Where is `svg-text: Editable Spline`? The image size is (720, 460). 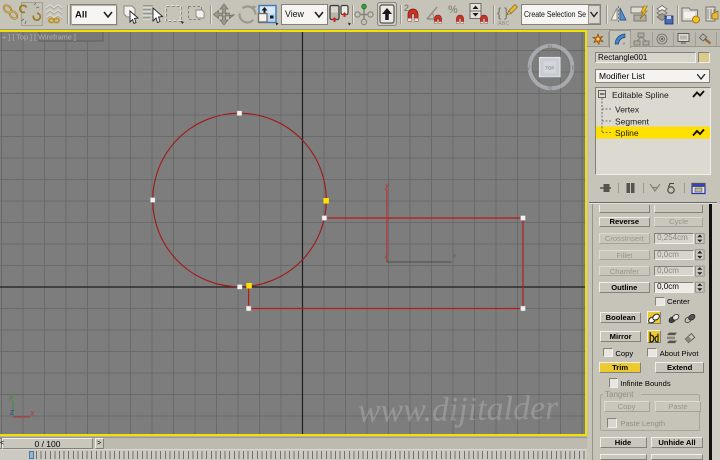
svg-text: Editable Spline is located at coordinates (640, 95).